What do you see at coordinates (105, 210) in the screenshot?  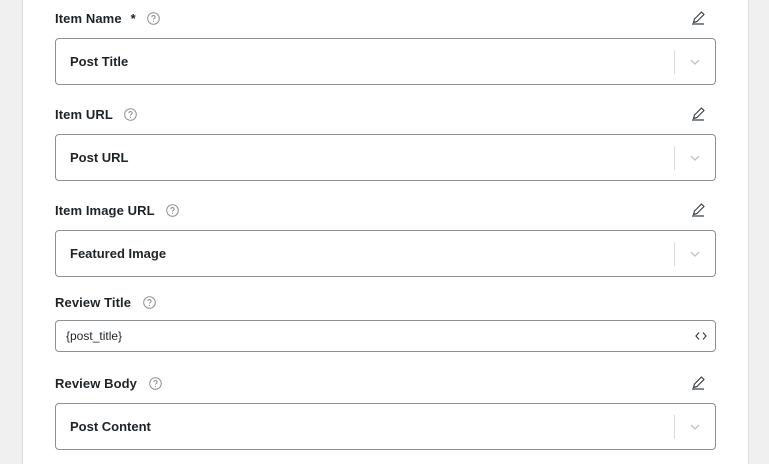 I see `field-label: Item Image URL` at bounding box center [105, 210].